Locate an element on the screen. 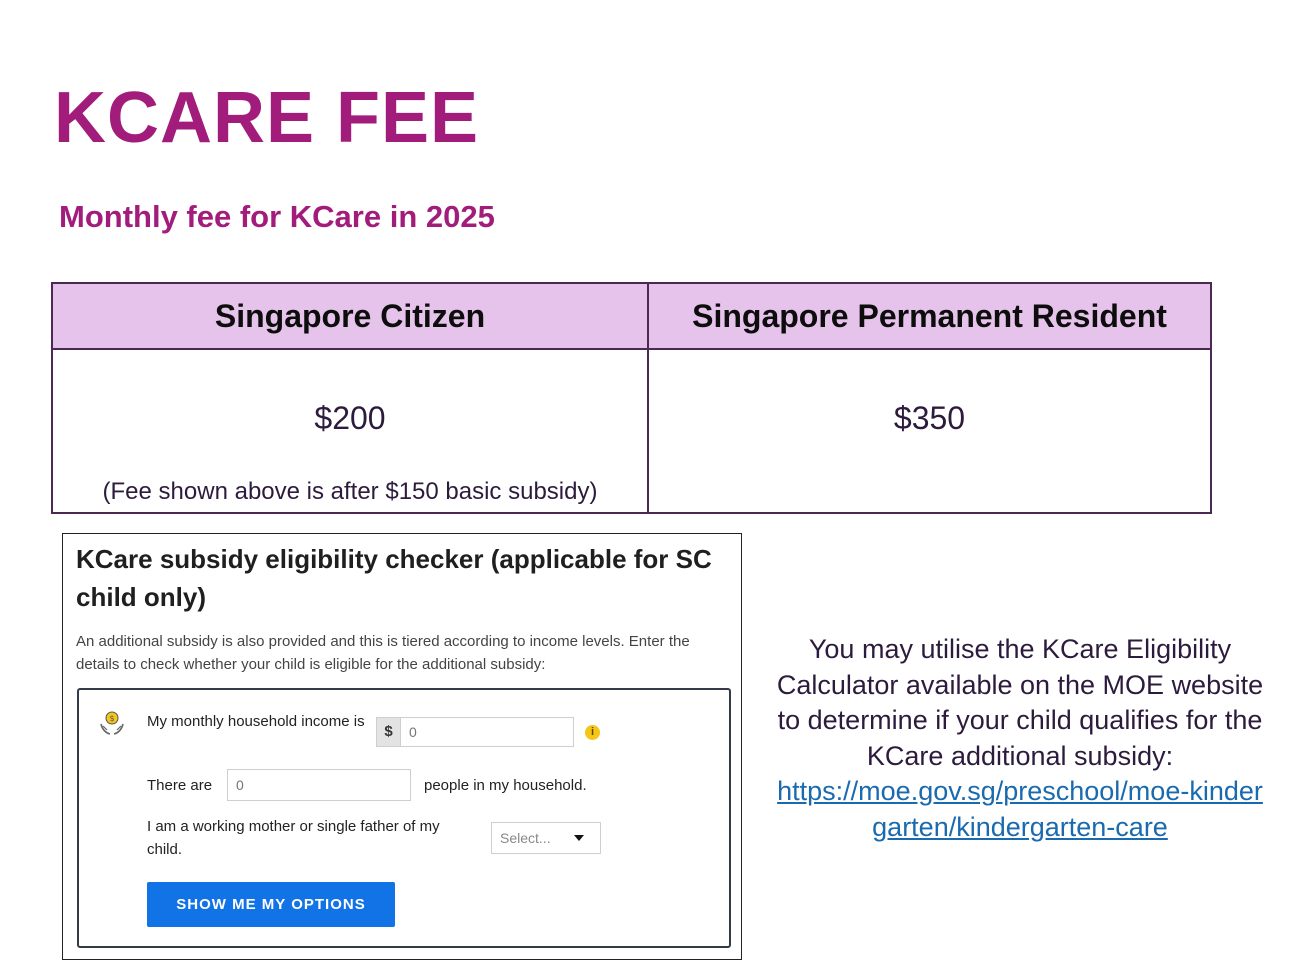 The width and height of the screenshot is (1296, 978). page-subtitle: Monthly fee for KCare in 2025 is located at coordinates (277, 216).